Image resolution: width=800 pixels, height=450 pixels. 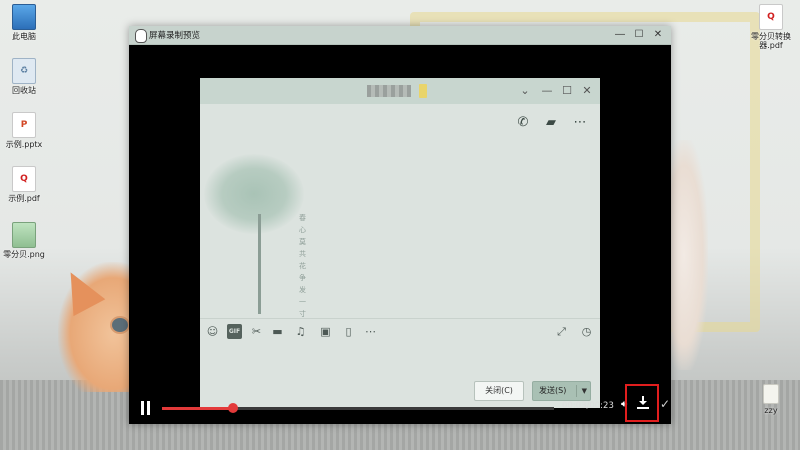 I want to click on desktop-icon-label: 零分贝.png, so click(x=24, y=254).